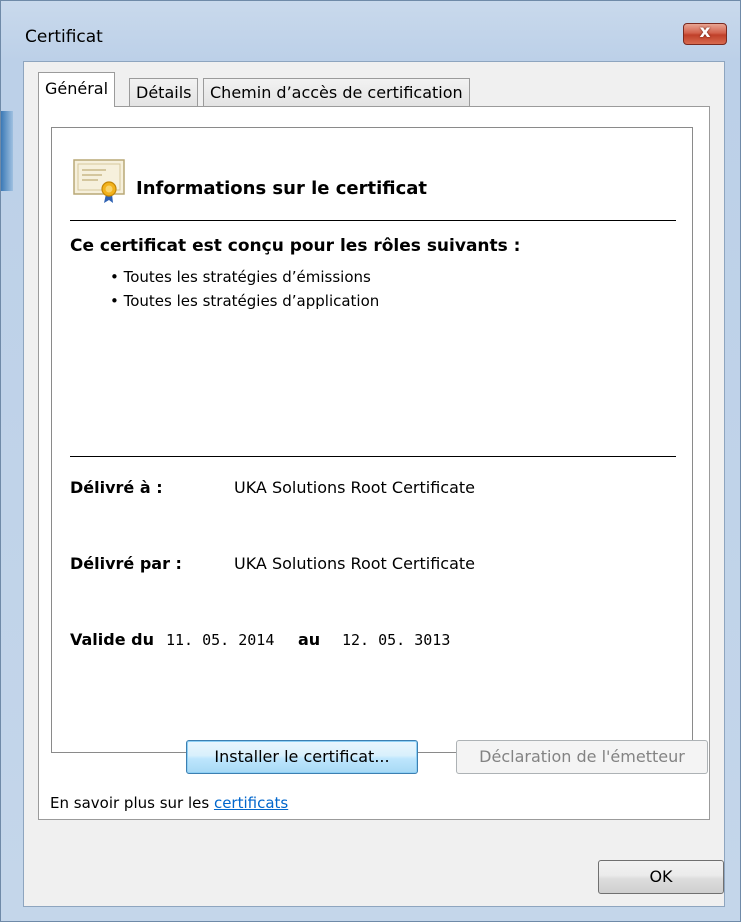 Image resolution: width=741 pixels, height=922 pixels. What do you see at coordinates (282, 188) in the screenshot?
I see `info-title: Informations sur le certificat` at bounding box center [282, 188].